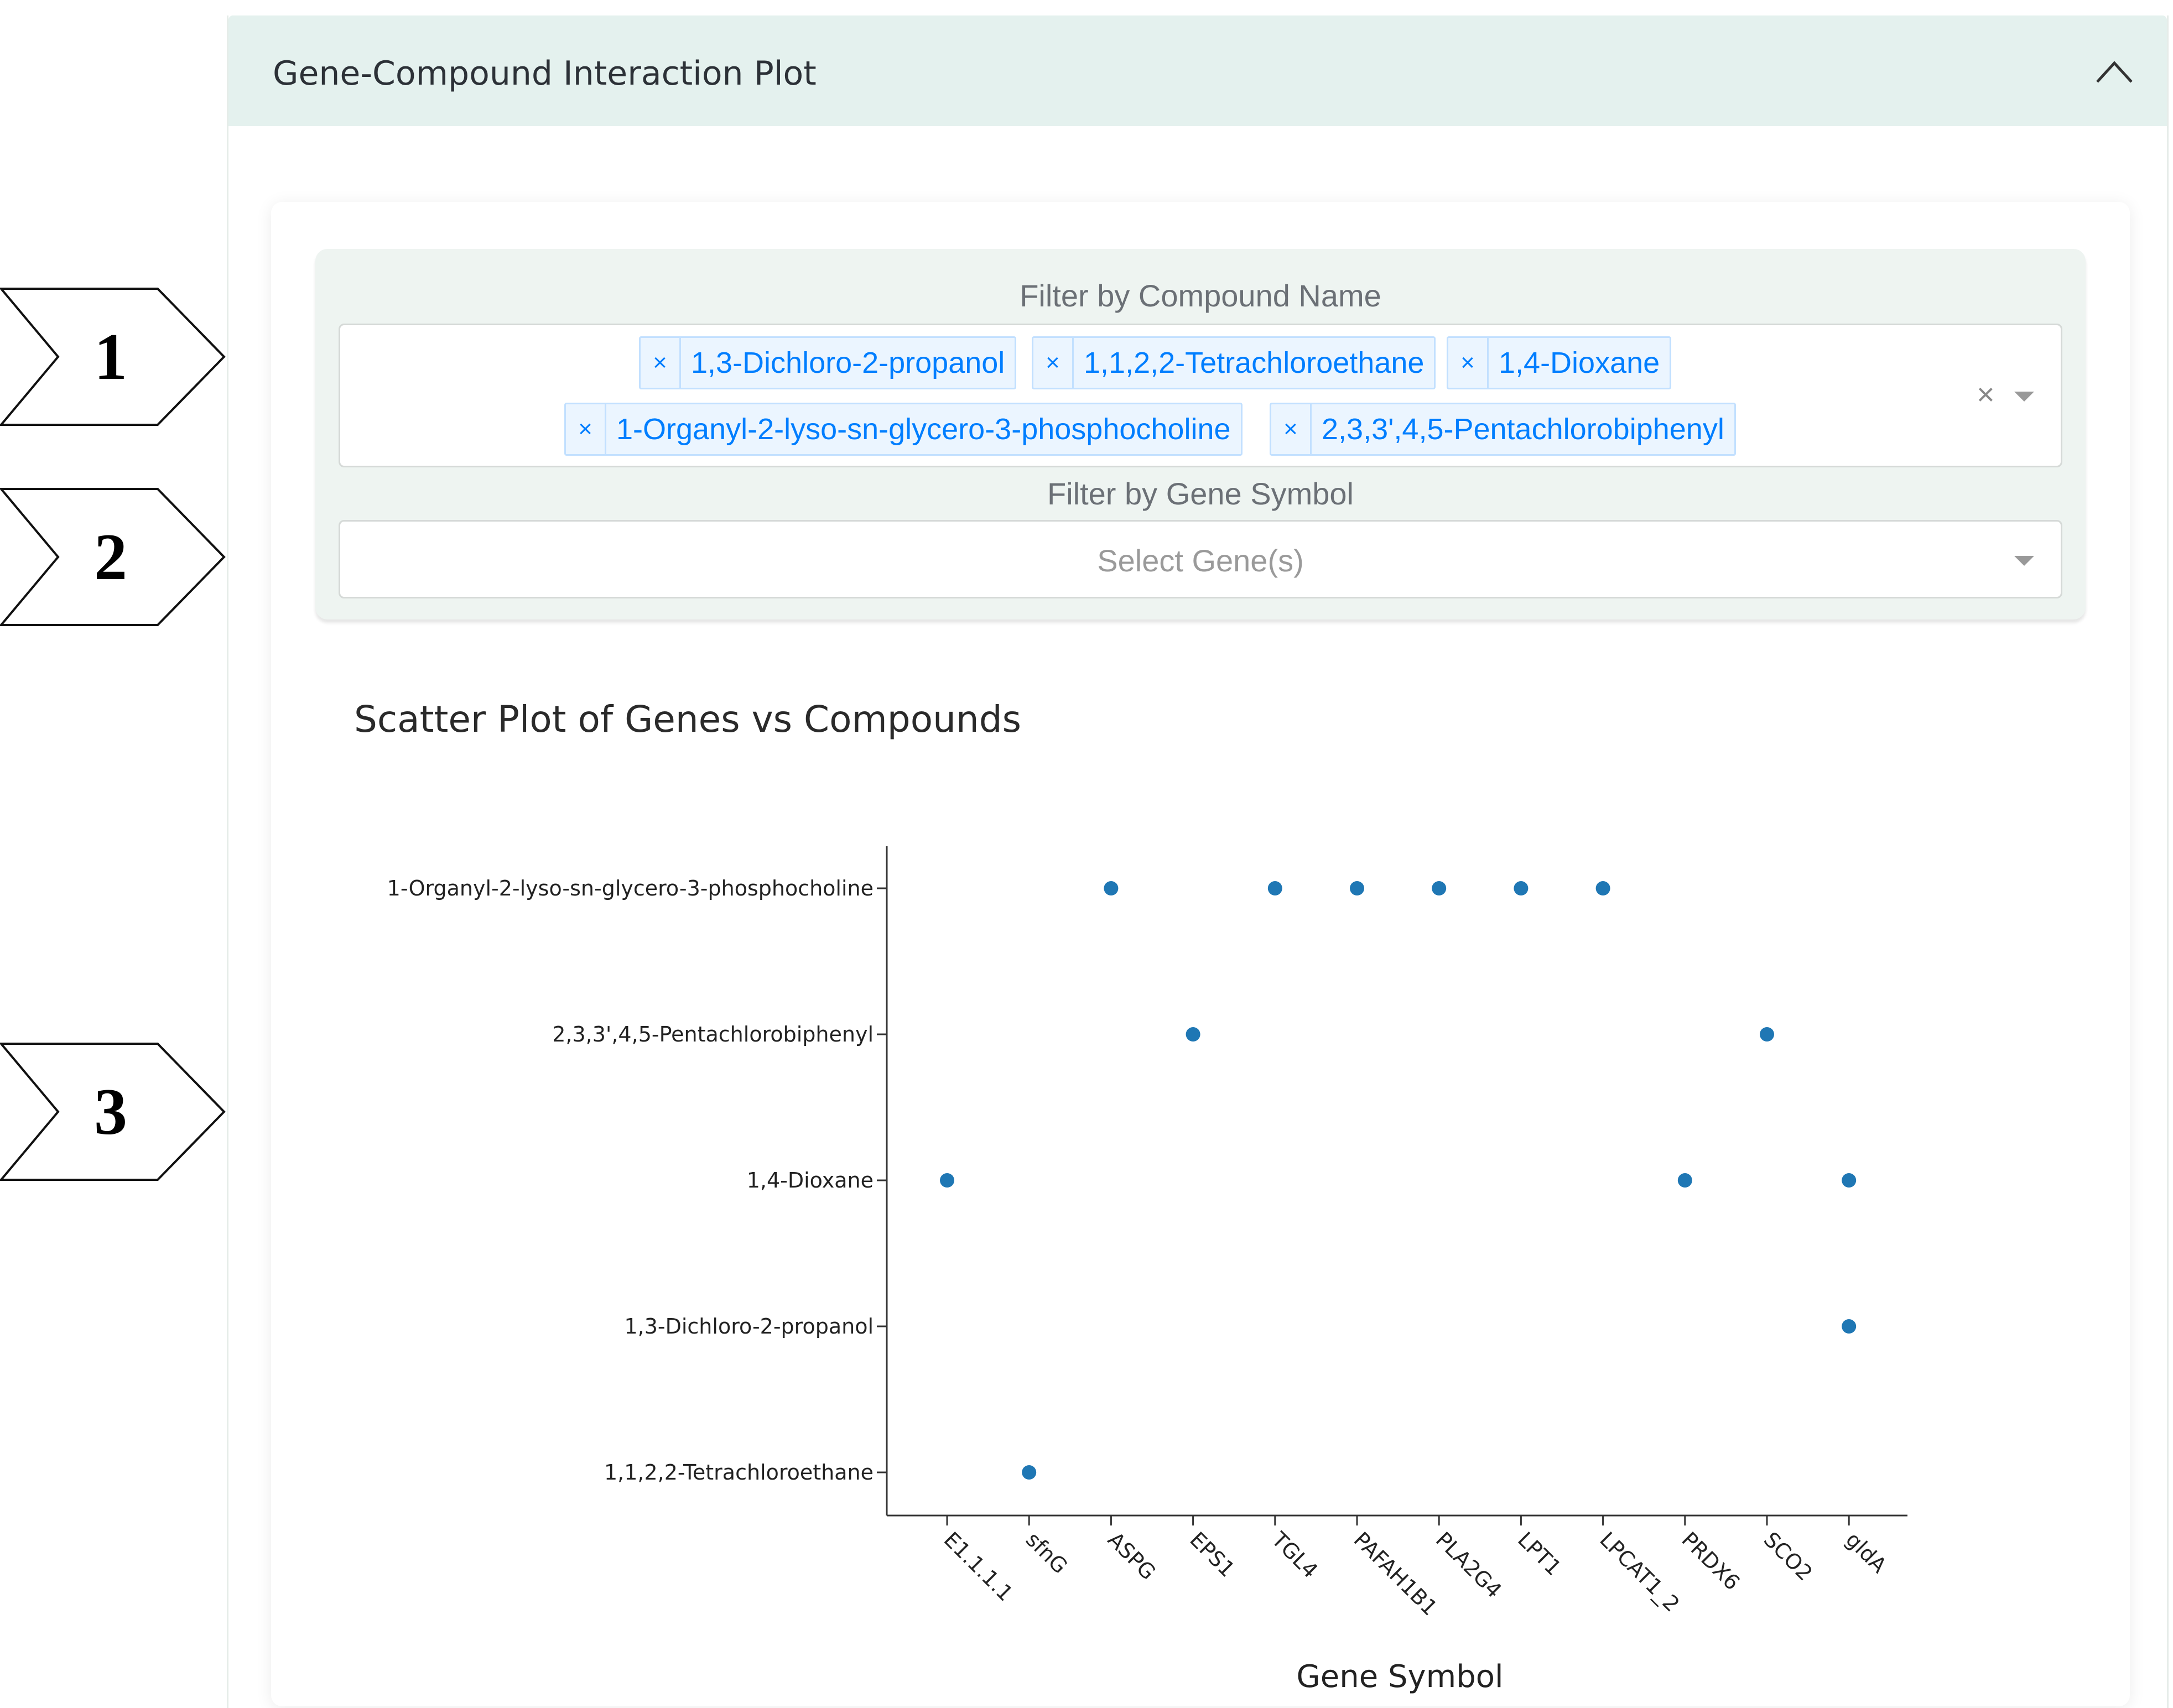  What do you see at coordinates (749, 1326) in the screenshot?
I see `y-tick-label: 1,3-Dichloro-2-propanol` at bounding box center [749, 1326].